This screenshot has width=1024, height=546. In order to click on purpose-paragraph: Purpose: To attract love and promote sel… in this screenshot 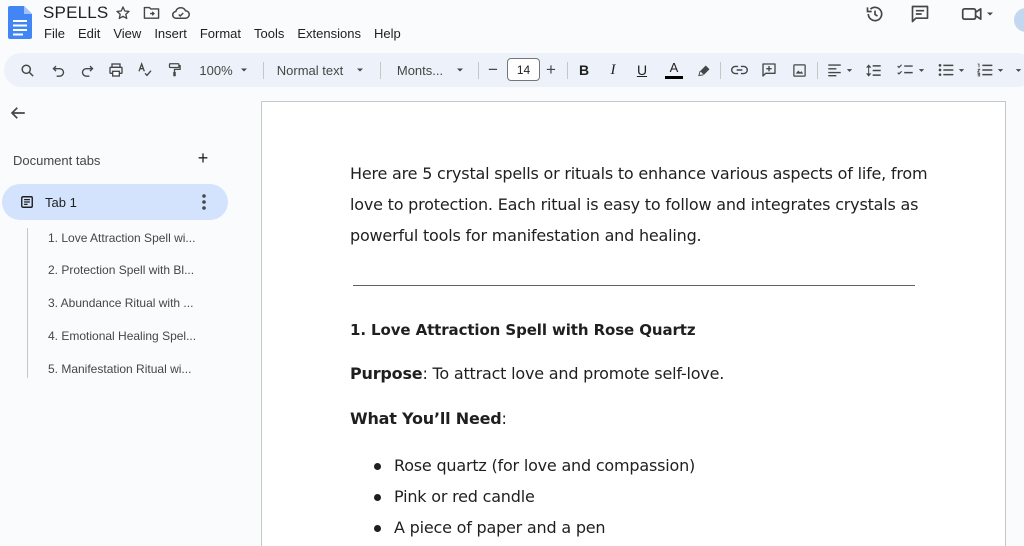, I will do `click(537, 373)`.